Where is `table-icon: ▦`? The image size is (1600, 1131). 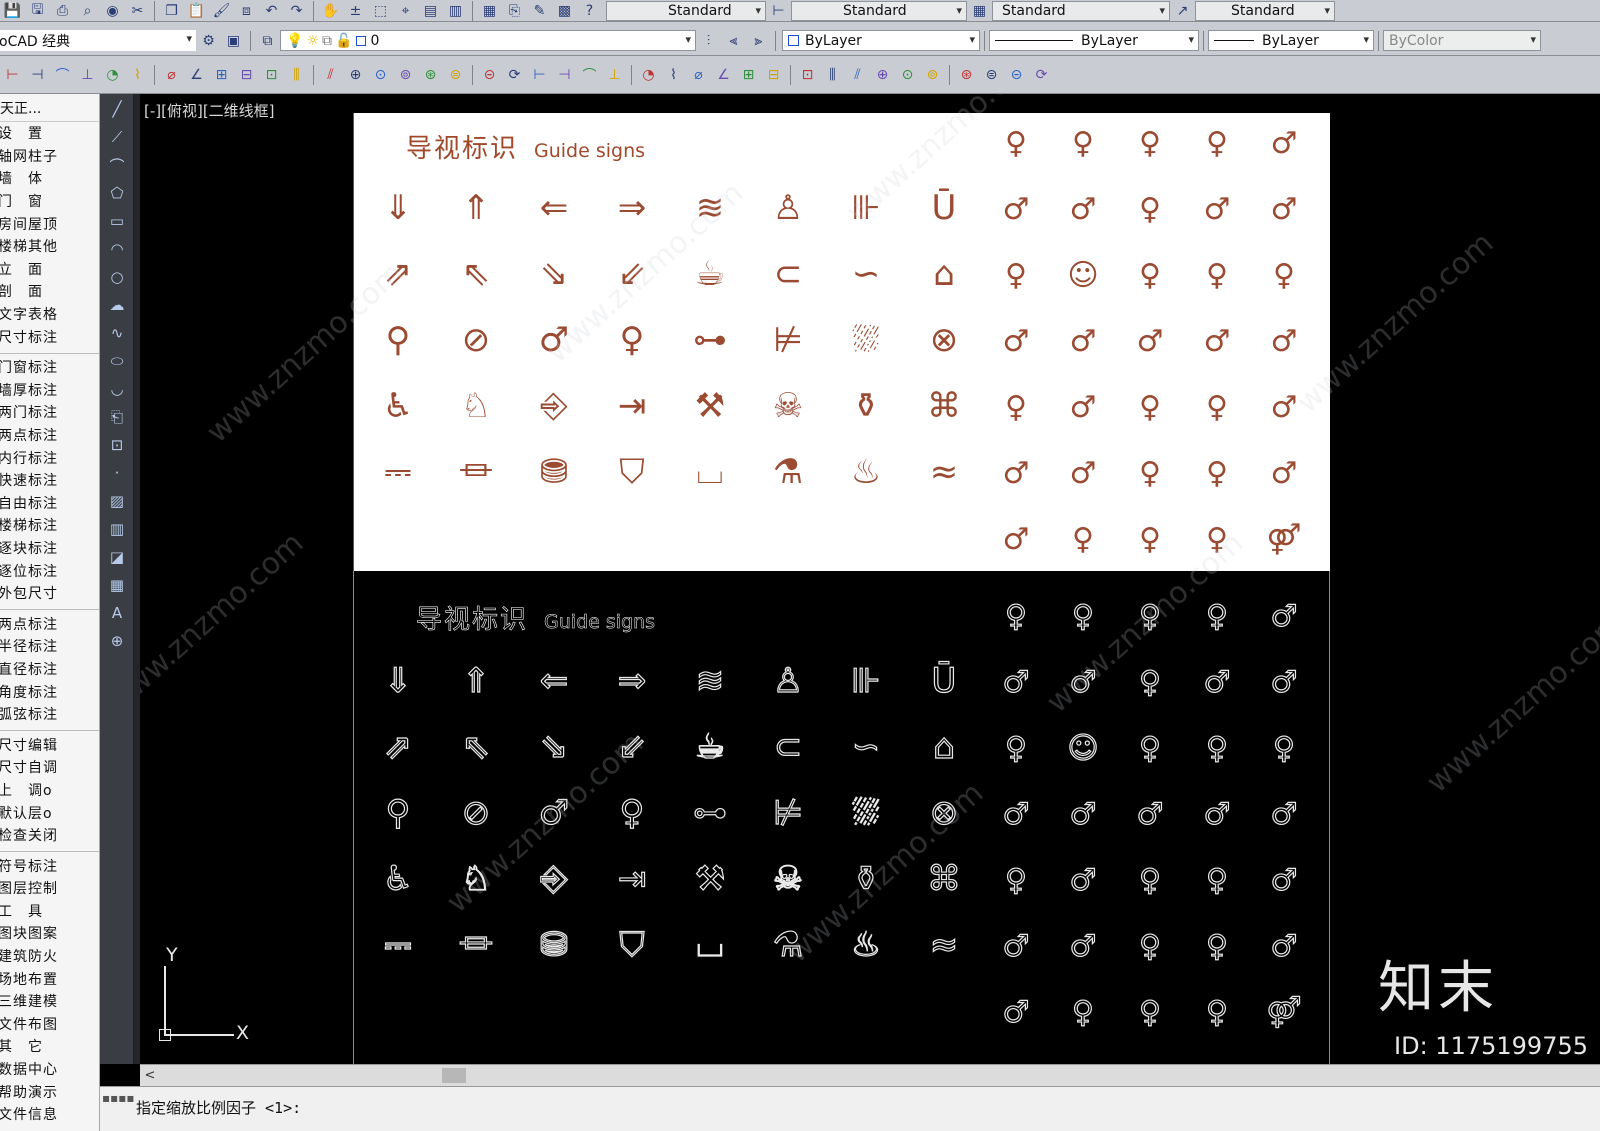
table-icon: ▦ is located at coordinates (117, 585).